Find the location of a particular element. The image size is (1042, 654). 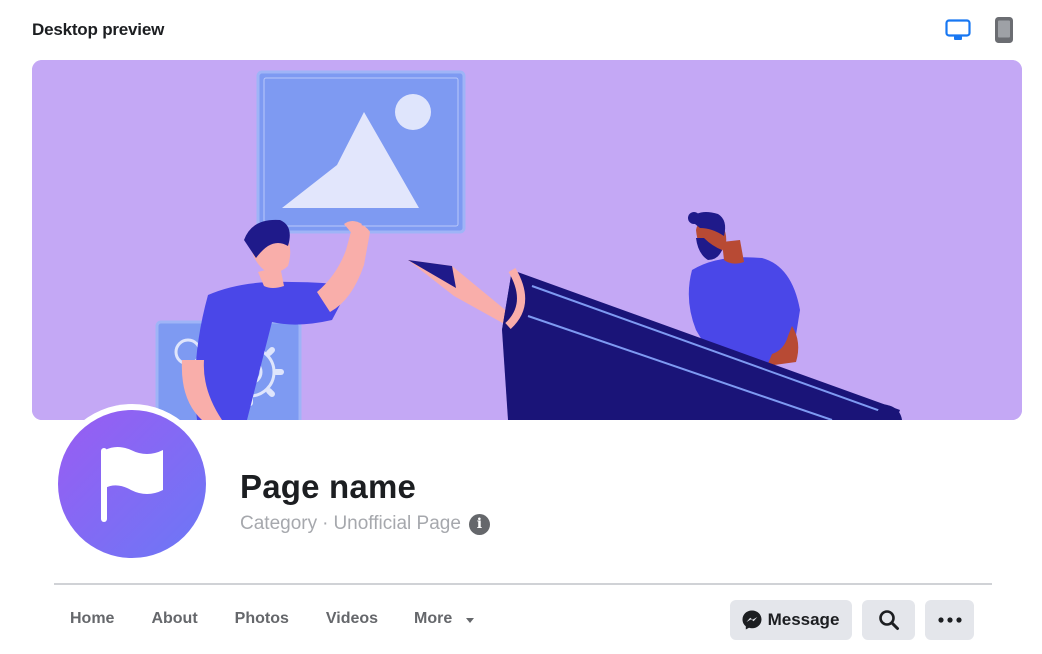

divider is located at coordinates (523, 584).